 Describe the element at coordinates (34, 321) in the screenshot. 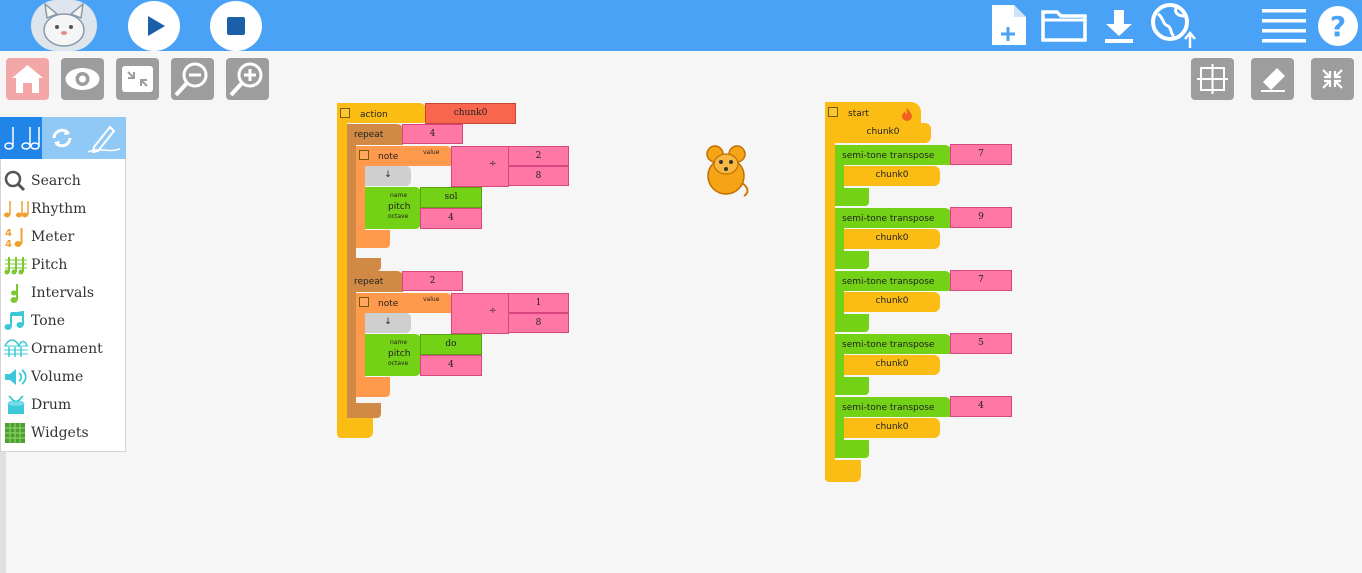

I see `palette-item-tone: Tone` at that location.